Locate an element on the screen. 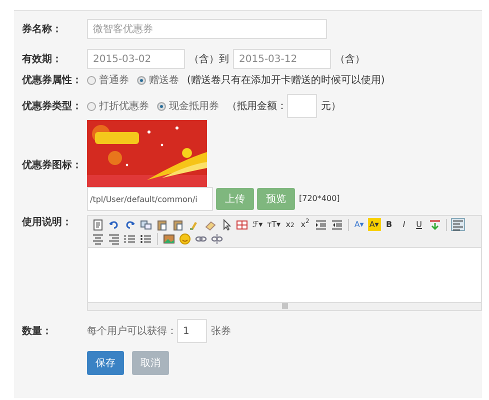  range-text: （含）到 is located at coordinates (209, 59).